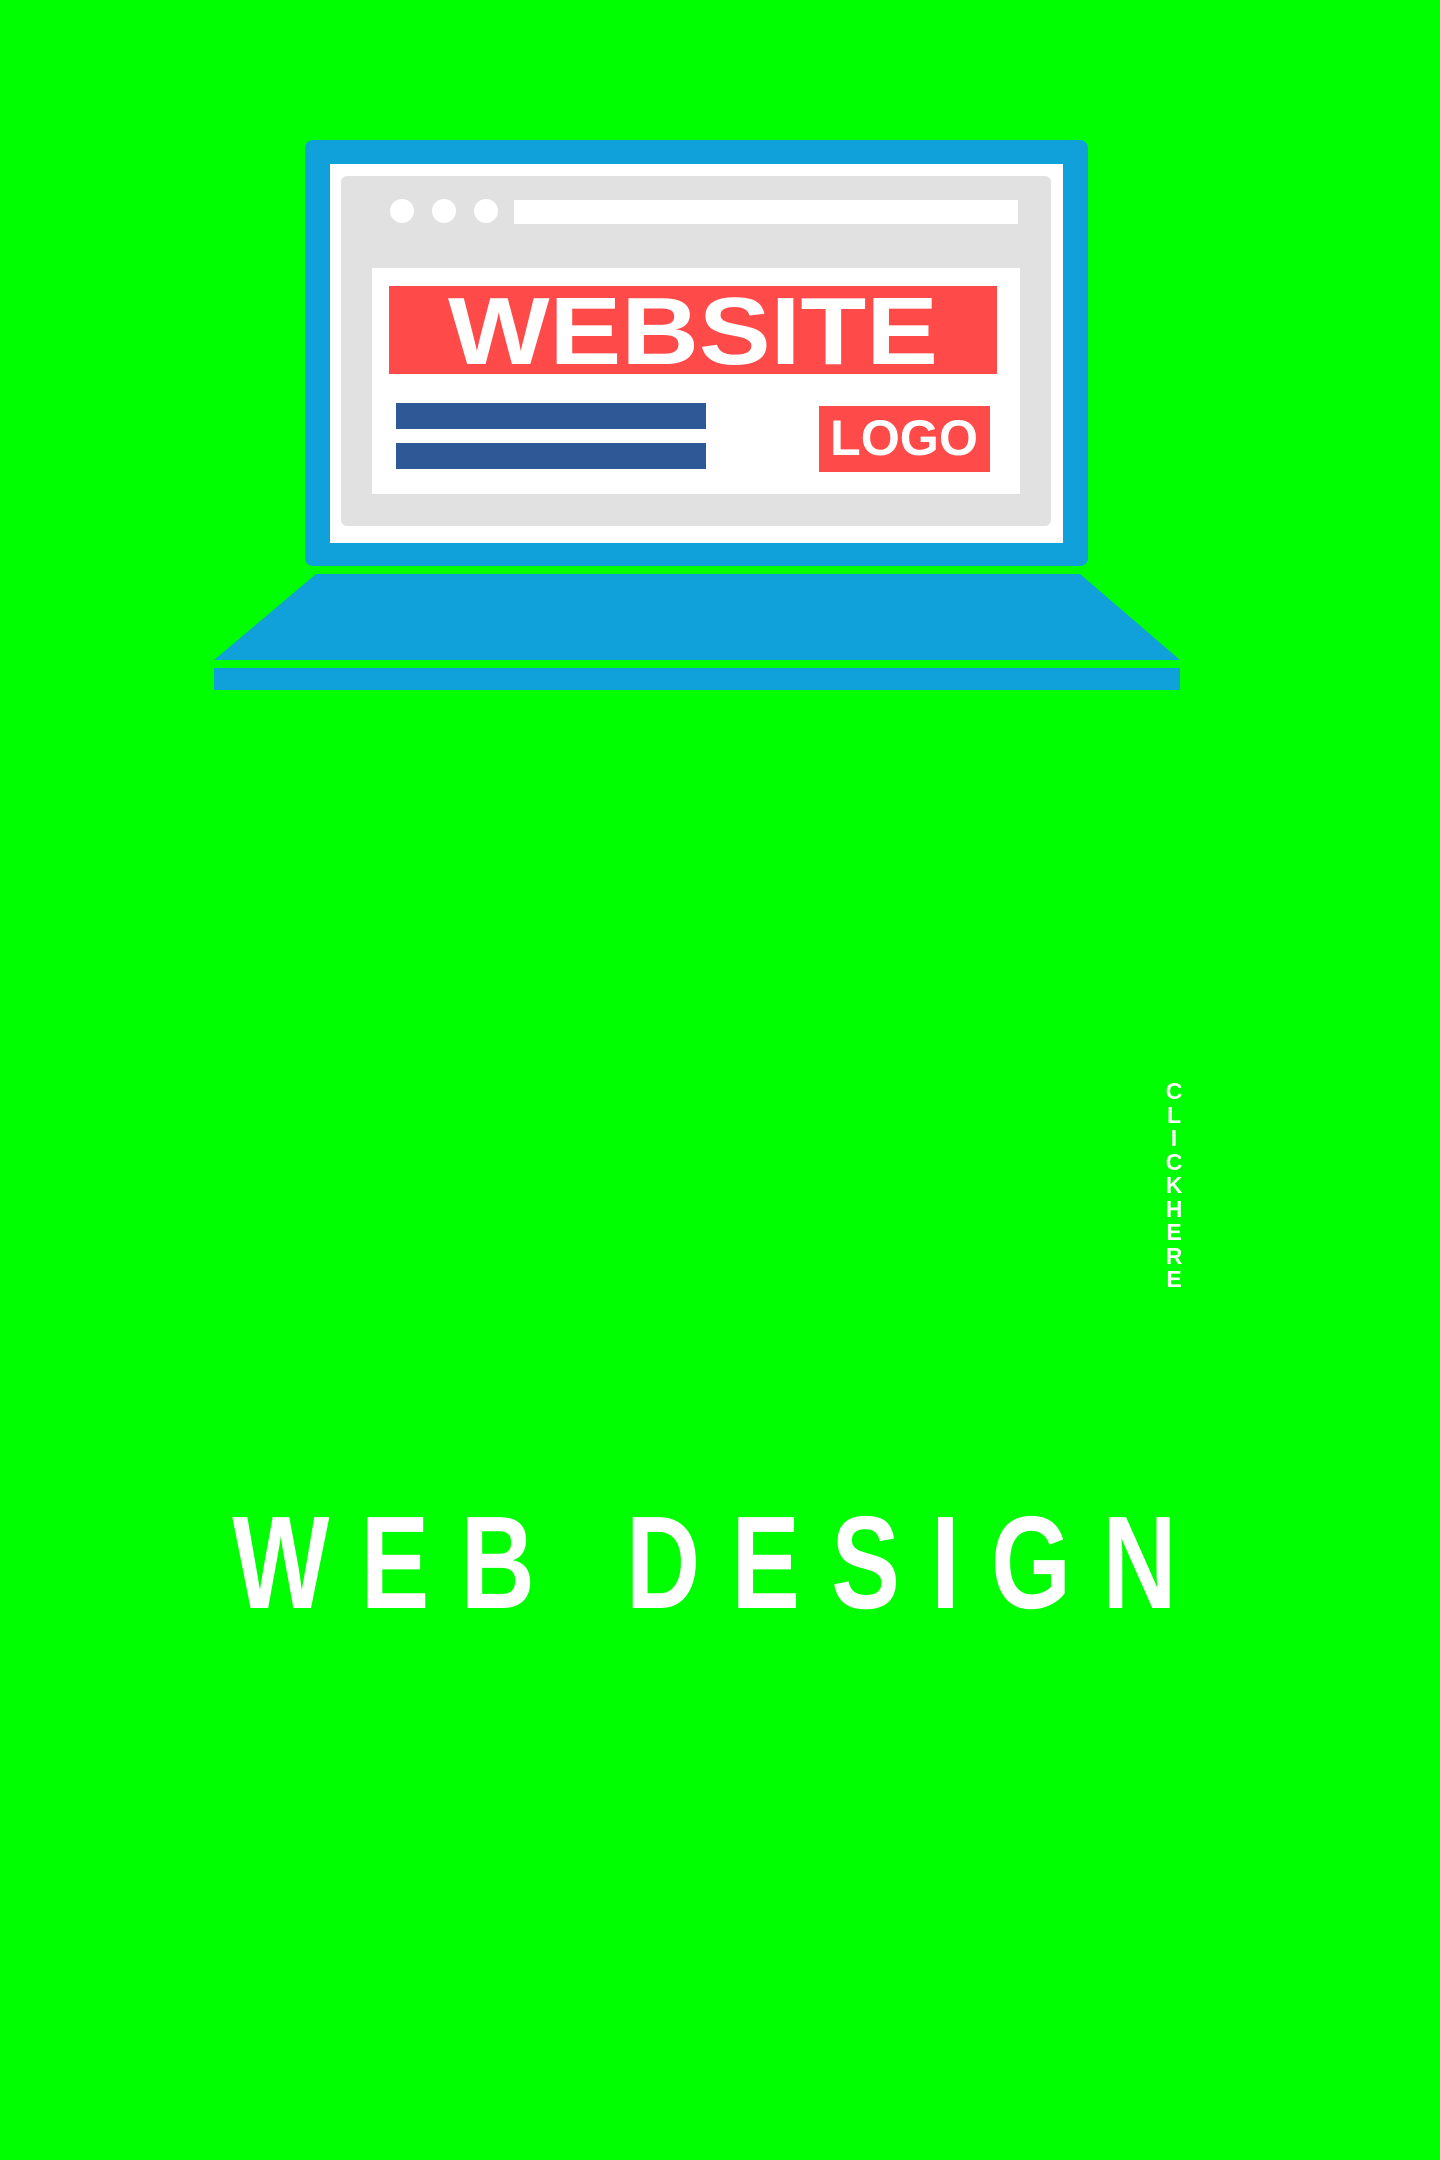  Describe the element at coordinates (1174, 1256) in the screenshot. I see `click-here-letter: R` at that location.